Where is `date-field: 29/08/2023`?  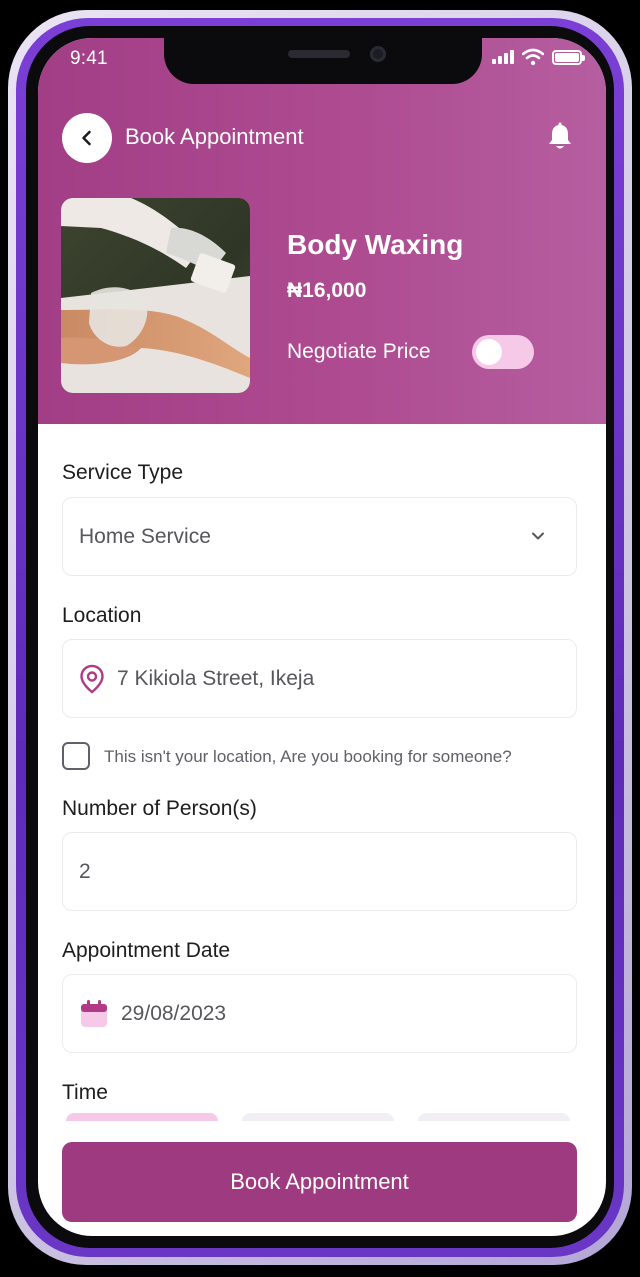
date-field: 29/08/2023 is located at coordinates (319, 1013).